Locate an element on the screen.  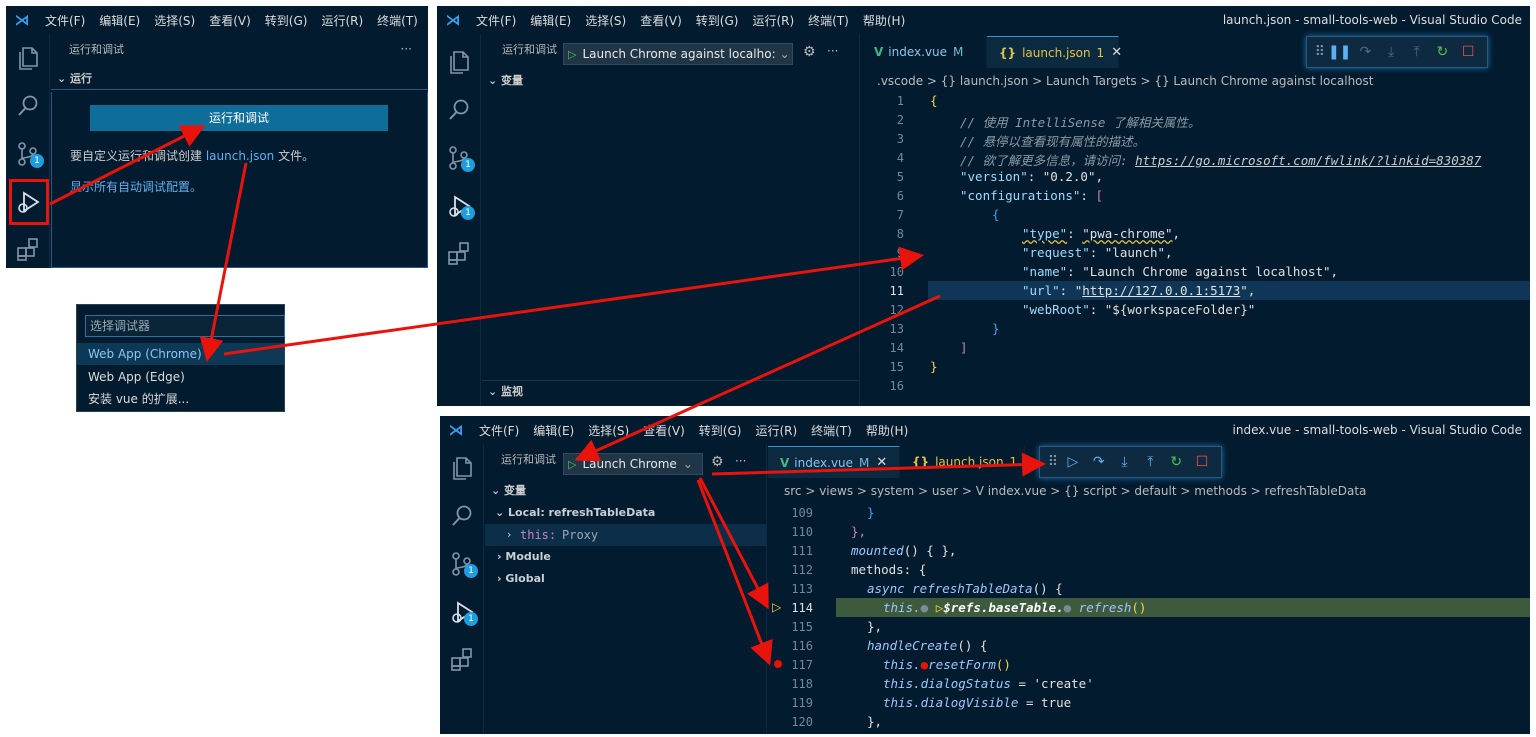
section-watch-header: ⌄ 监视 is located at coordinates (670, 391).